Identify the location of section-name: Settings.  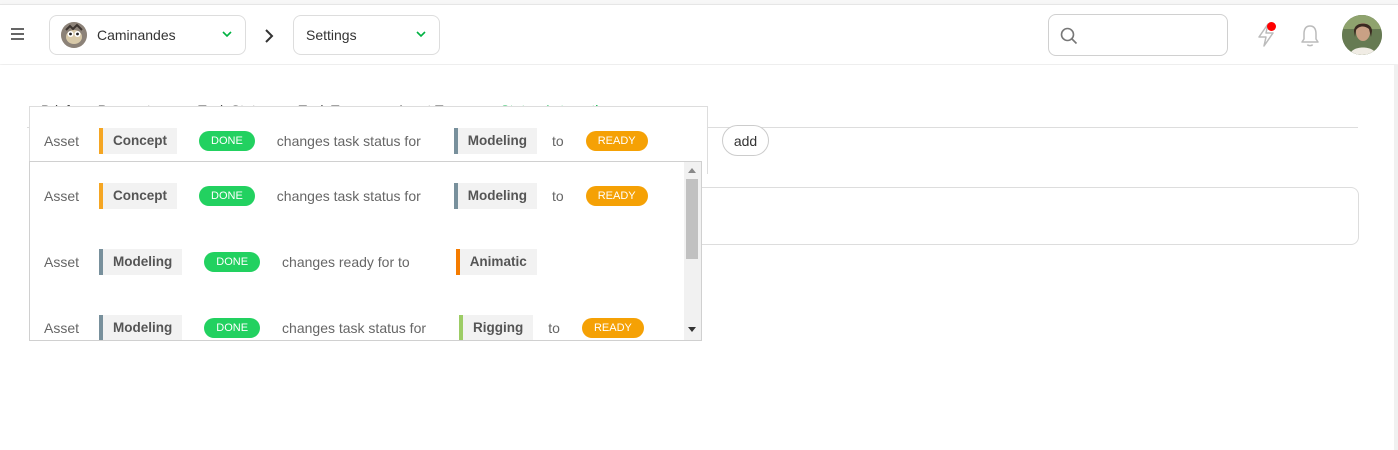
(331, 35).